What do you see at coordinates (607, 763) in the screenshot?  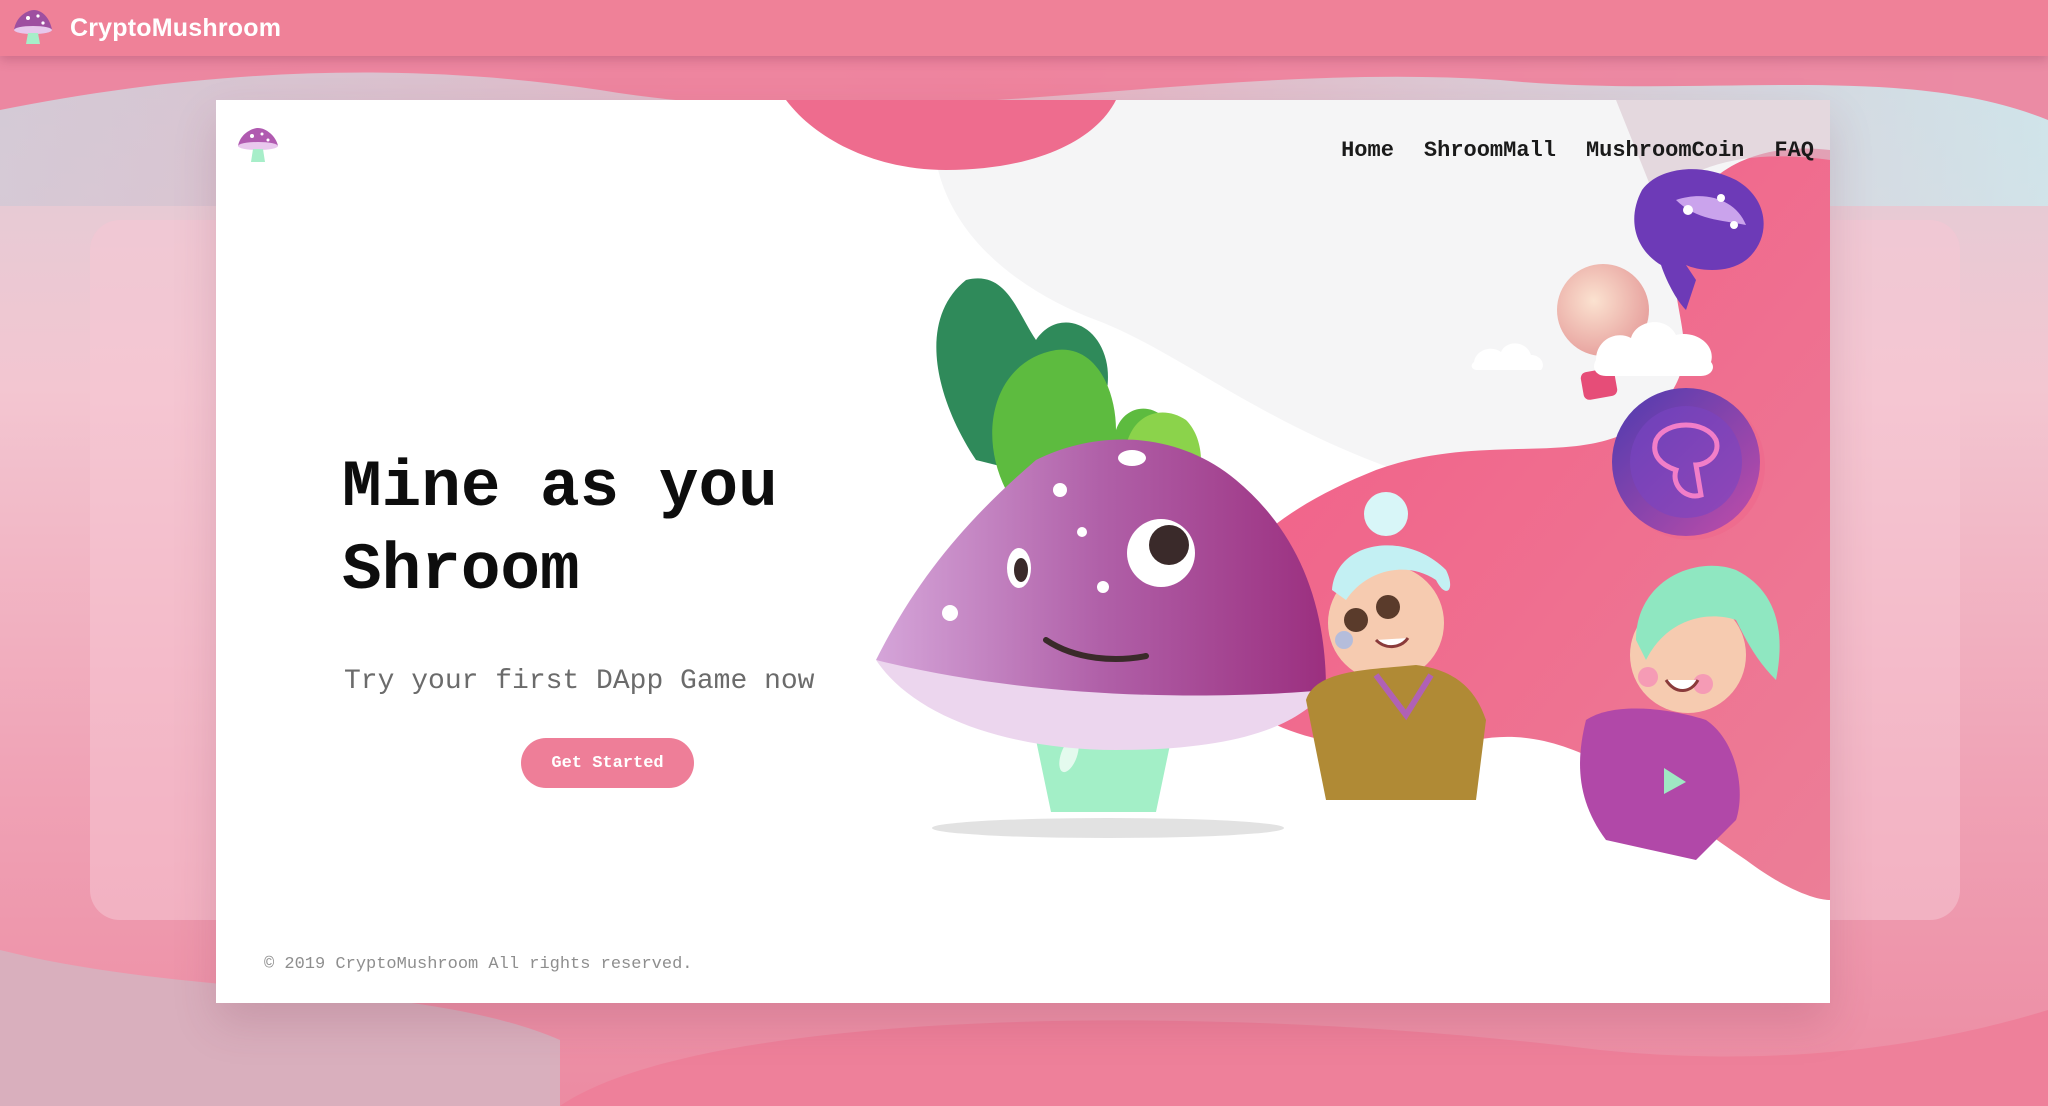 I see `get-started-button: Get Started` at bounding box center [607, 763].